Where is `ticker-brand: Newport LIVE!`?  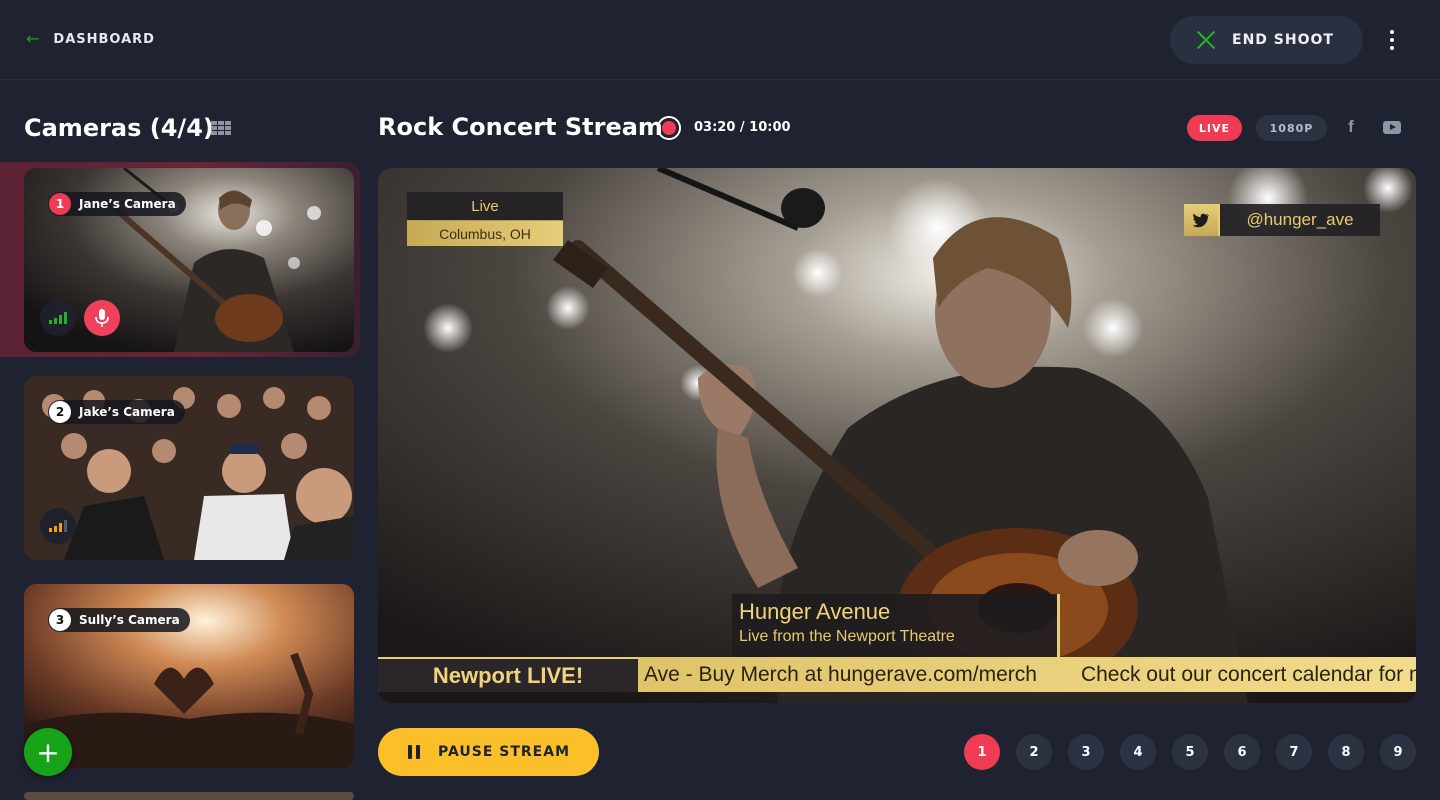 ticker-brand: Newport LIVE! is located at coordinates (508, 674).